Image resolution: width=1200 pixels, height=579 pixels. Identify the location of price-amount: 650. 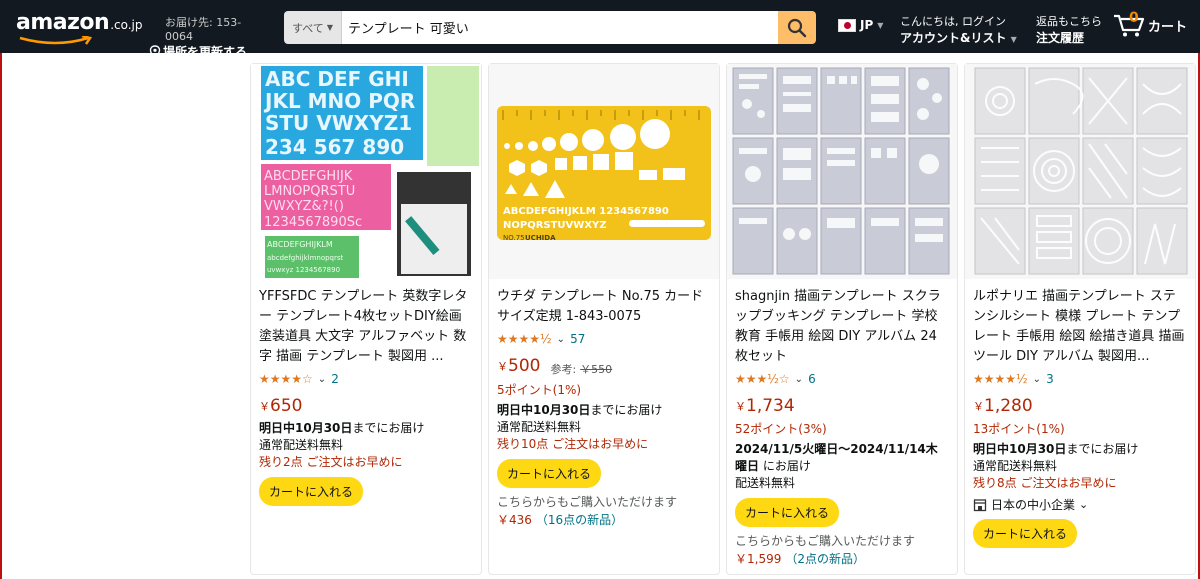
(286, 406).